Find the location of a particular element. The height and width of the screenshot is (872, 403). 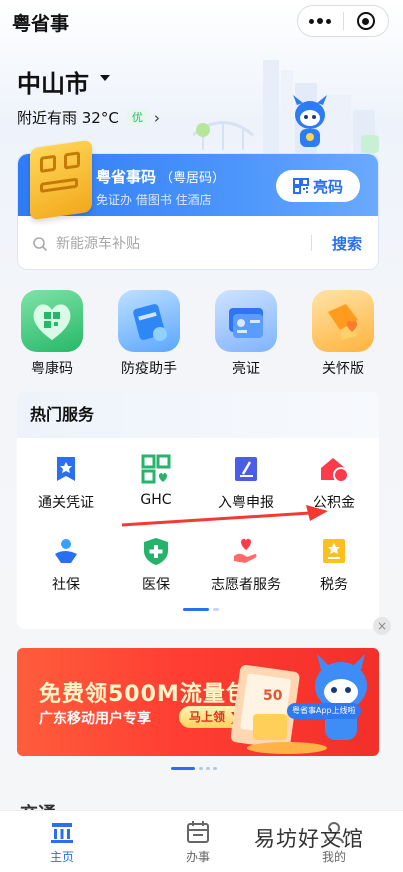

quick-action-care-version: 关怀版 is located at coordinates (343, 334).